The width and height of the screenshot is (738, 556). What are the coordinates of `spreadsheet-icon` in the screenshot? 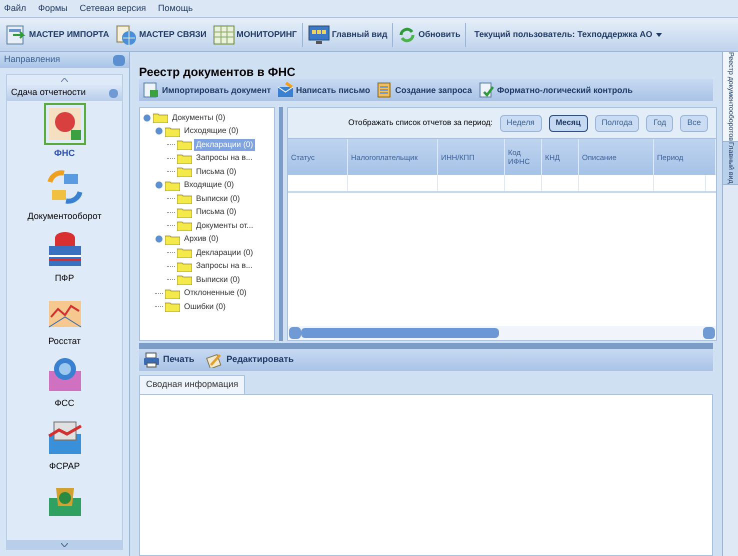 It's located at (223, 35).